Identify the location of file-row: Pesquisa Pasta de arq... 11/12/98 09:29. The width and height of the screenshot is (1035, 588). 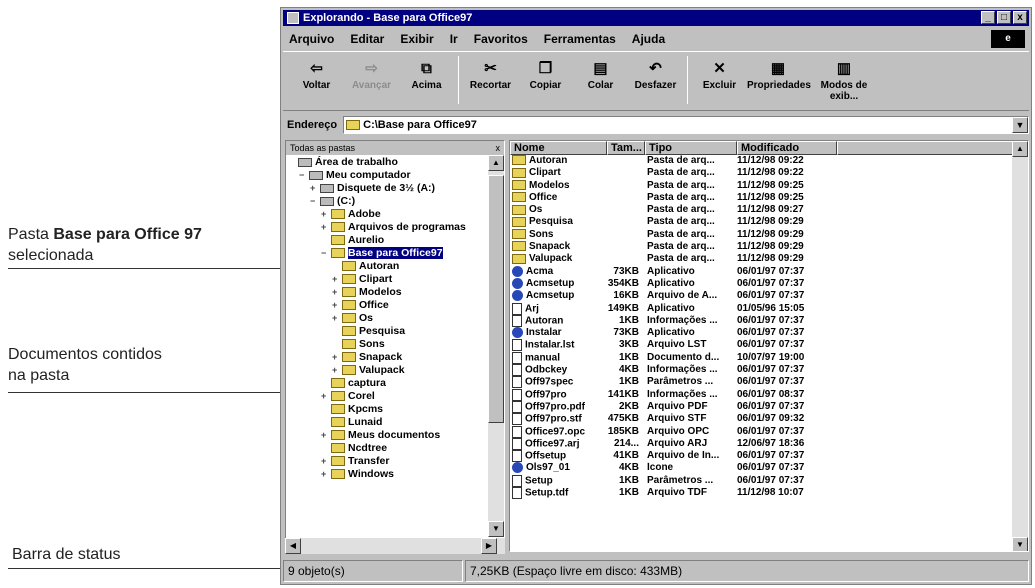
(769, 222).